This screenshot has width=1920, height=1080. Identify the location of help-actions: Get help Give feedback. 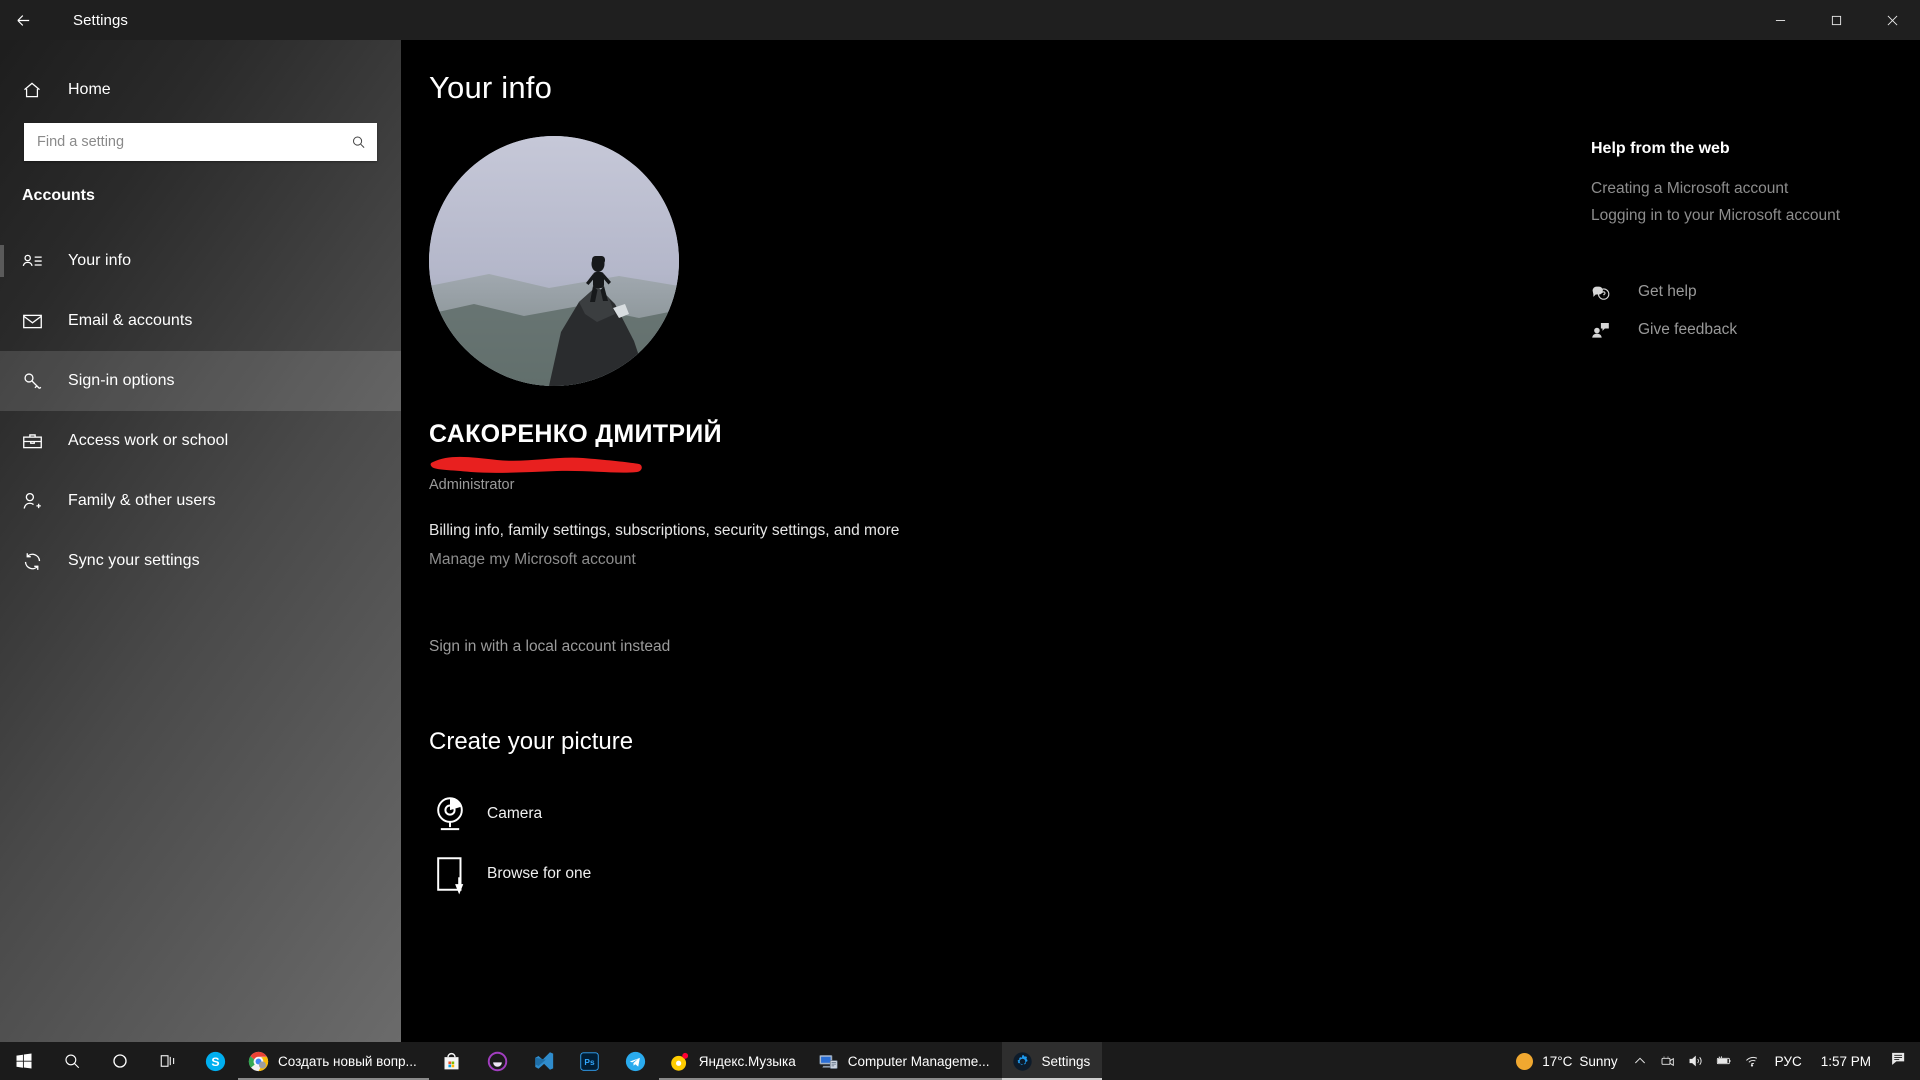
(1746, 311).